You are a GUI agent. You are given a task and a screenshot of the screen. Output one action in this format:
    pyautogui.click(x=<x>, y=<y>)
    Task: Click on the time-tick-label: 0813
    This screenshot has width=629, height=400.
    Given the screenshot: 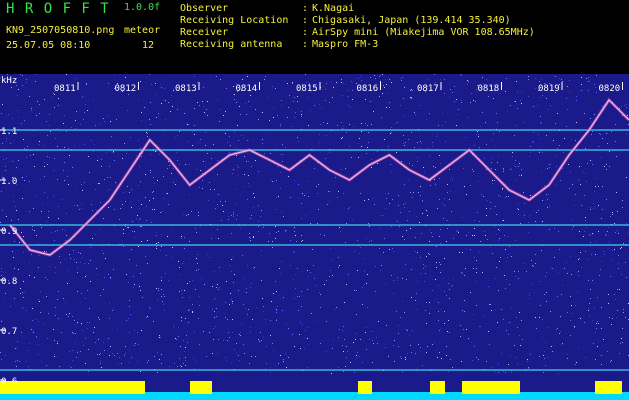 What is the action you would take?
    pyautogui.click(x=186, y=89)
    